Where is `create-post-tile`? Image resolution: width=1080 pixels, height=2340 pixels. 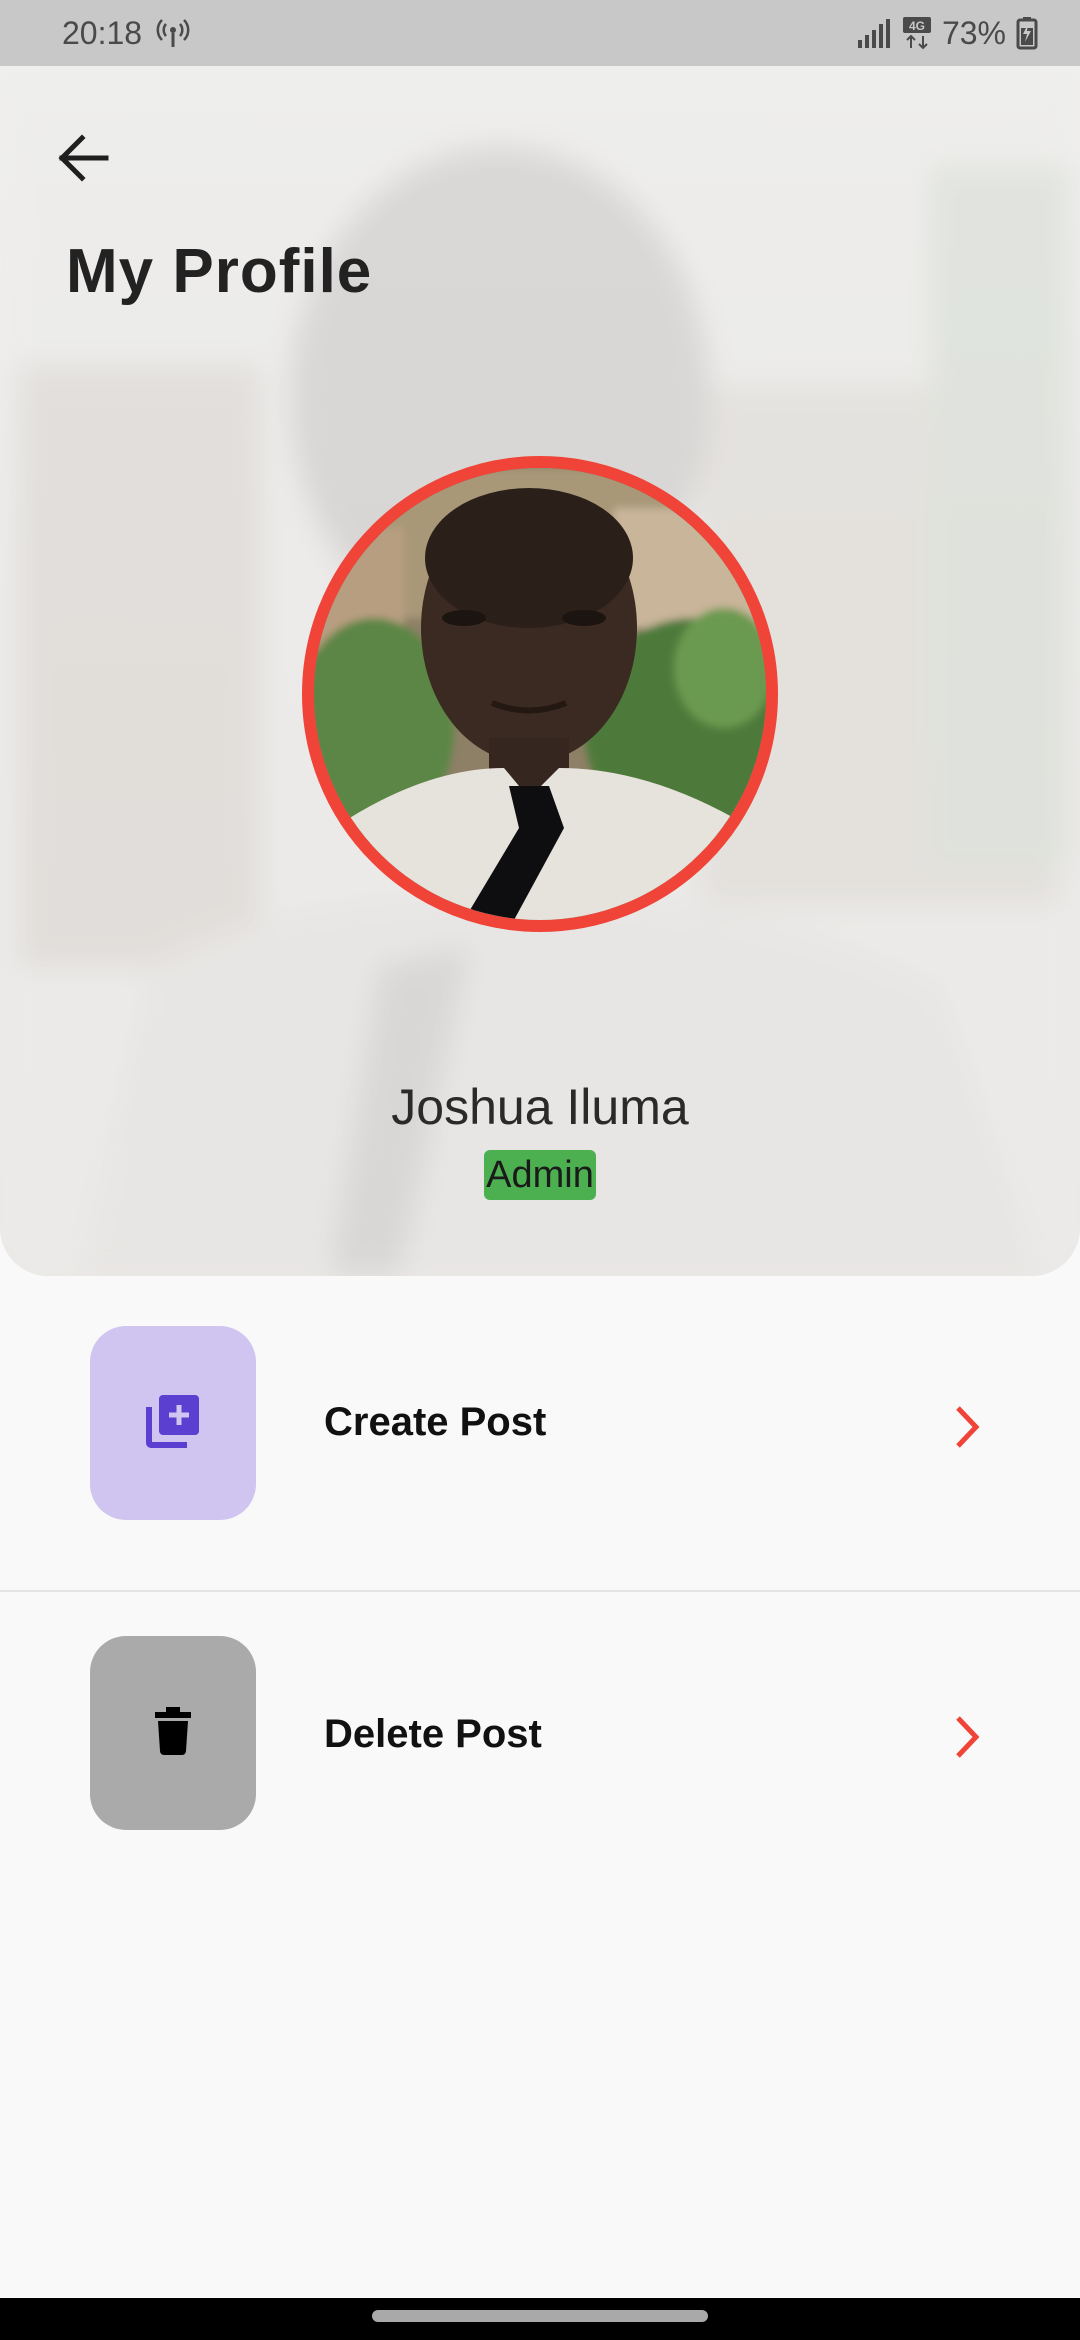
create-post-tile is located at coordinates (173, 1423).